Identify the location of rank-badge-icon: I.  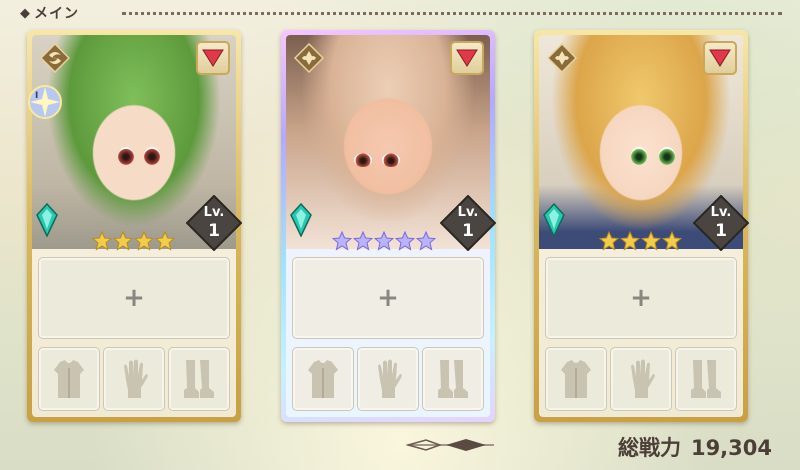
(45, 102).